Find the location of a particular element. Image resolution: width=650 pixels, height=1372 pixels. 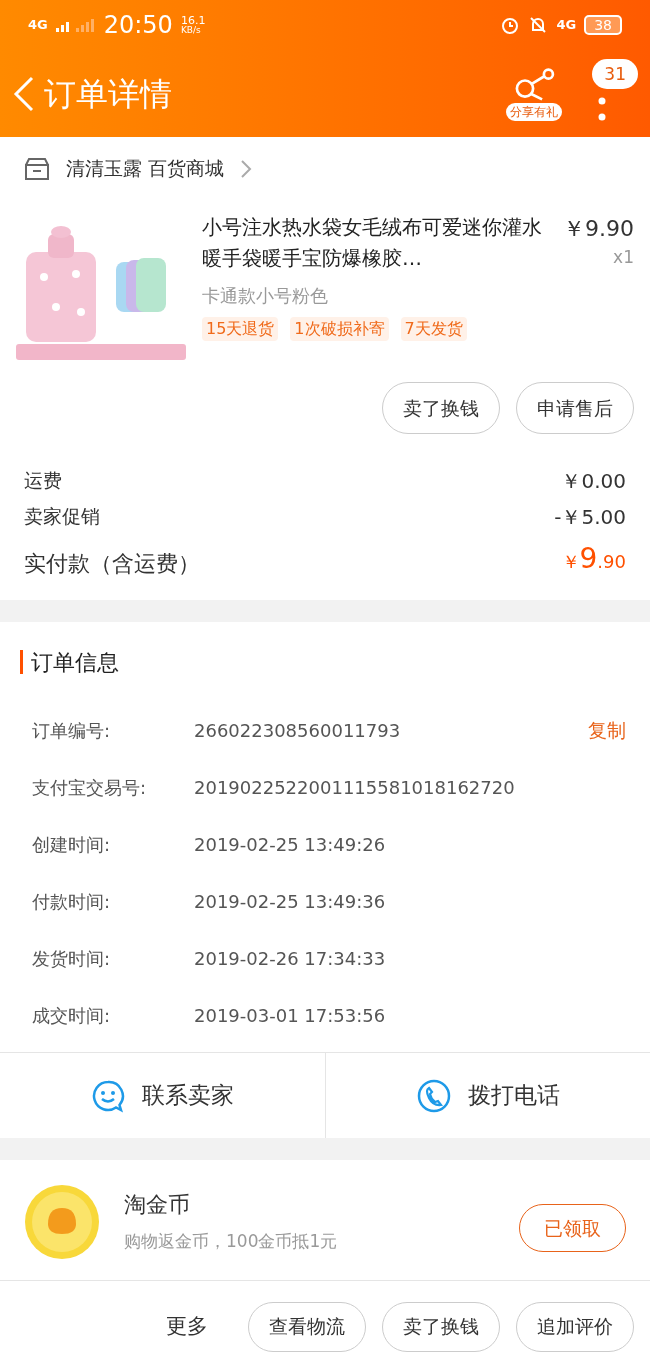

fee-value: ￥0.00 is located at coordinates (593, 481).